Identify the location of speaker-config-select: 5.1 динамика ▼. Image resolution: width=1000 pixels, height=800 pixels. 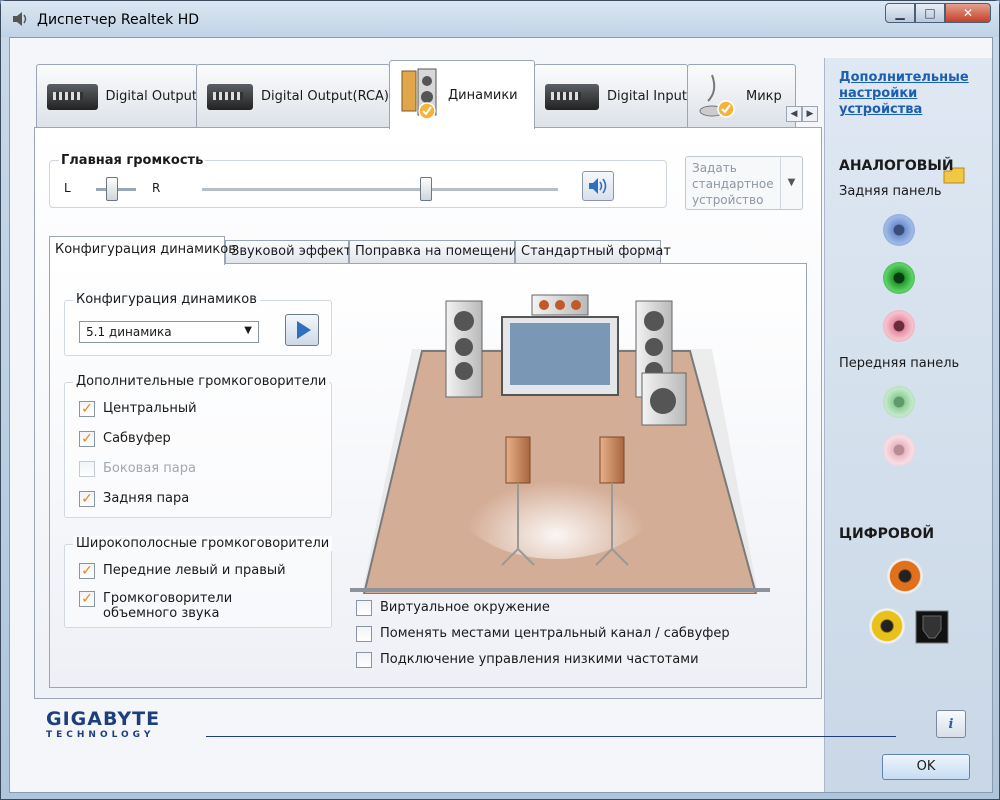
(169, 332).